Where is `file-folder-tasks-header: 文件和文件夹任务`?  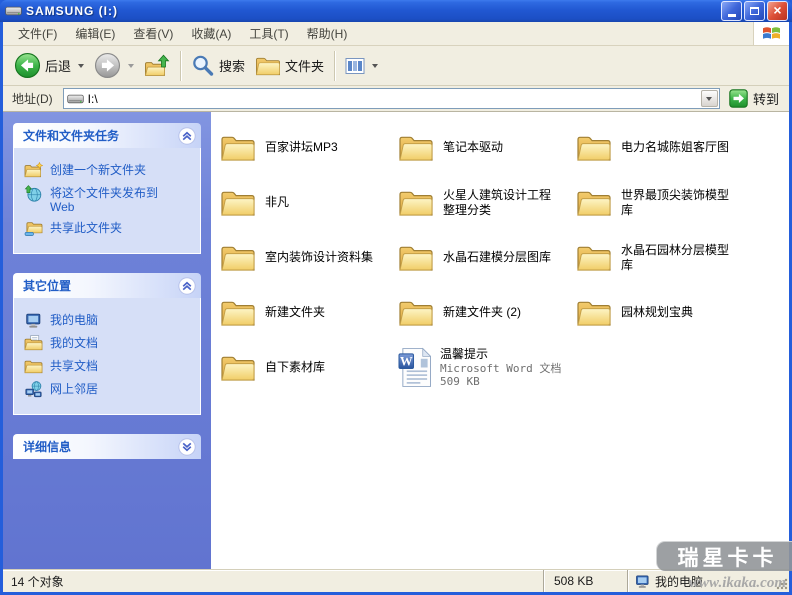
file-folder-tasks-header: 文件和文件夹任务 is located at coordinates (107, 135).